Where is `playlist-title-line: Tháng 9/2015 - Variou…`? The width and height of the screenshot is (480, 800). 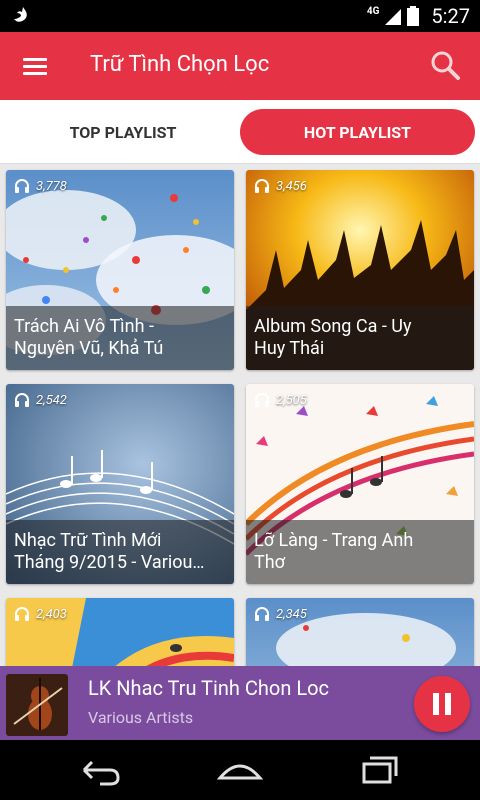 playlist-title-line: Tháng 9/2015 - Variou… is located at coordinates (109, 562).